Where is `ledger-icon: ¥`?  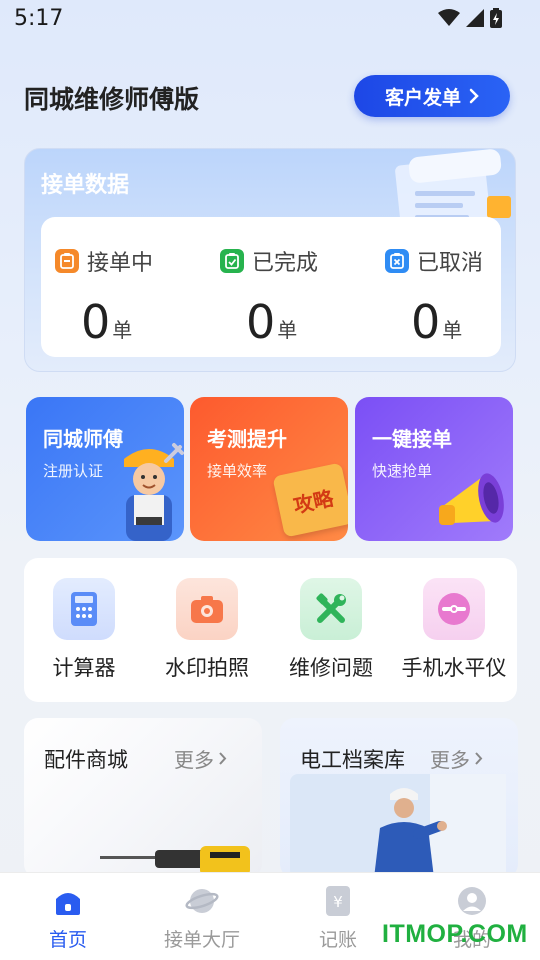 ledger-icon: ¥ is located at coordinates (338, 901).